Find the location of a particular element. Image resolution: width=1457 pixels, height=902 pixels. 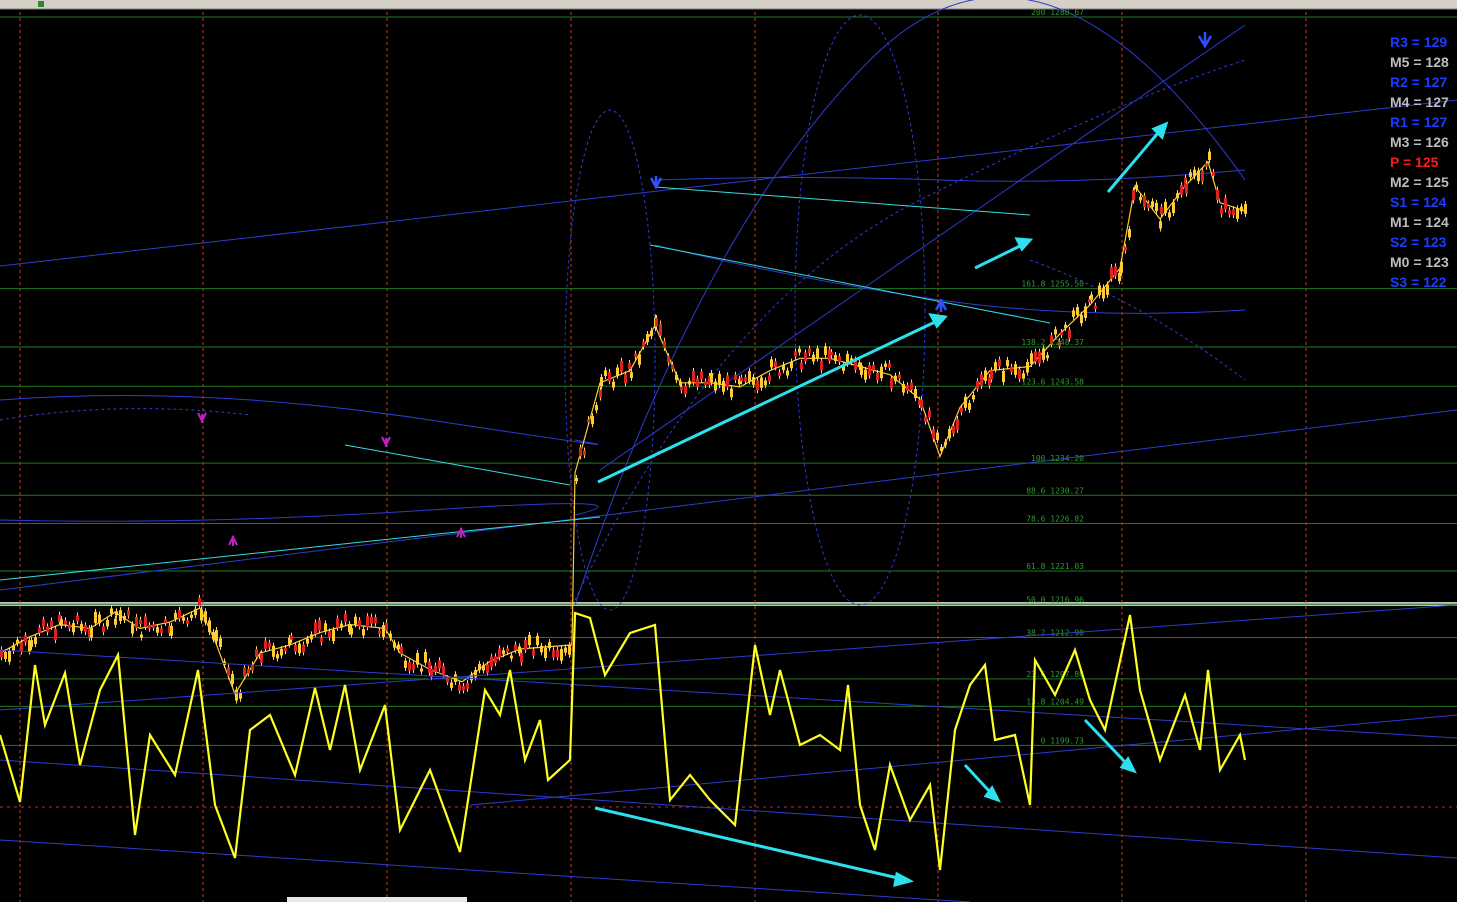

horizontal-scrollbar is located at coordinates (377, 899).